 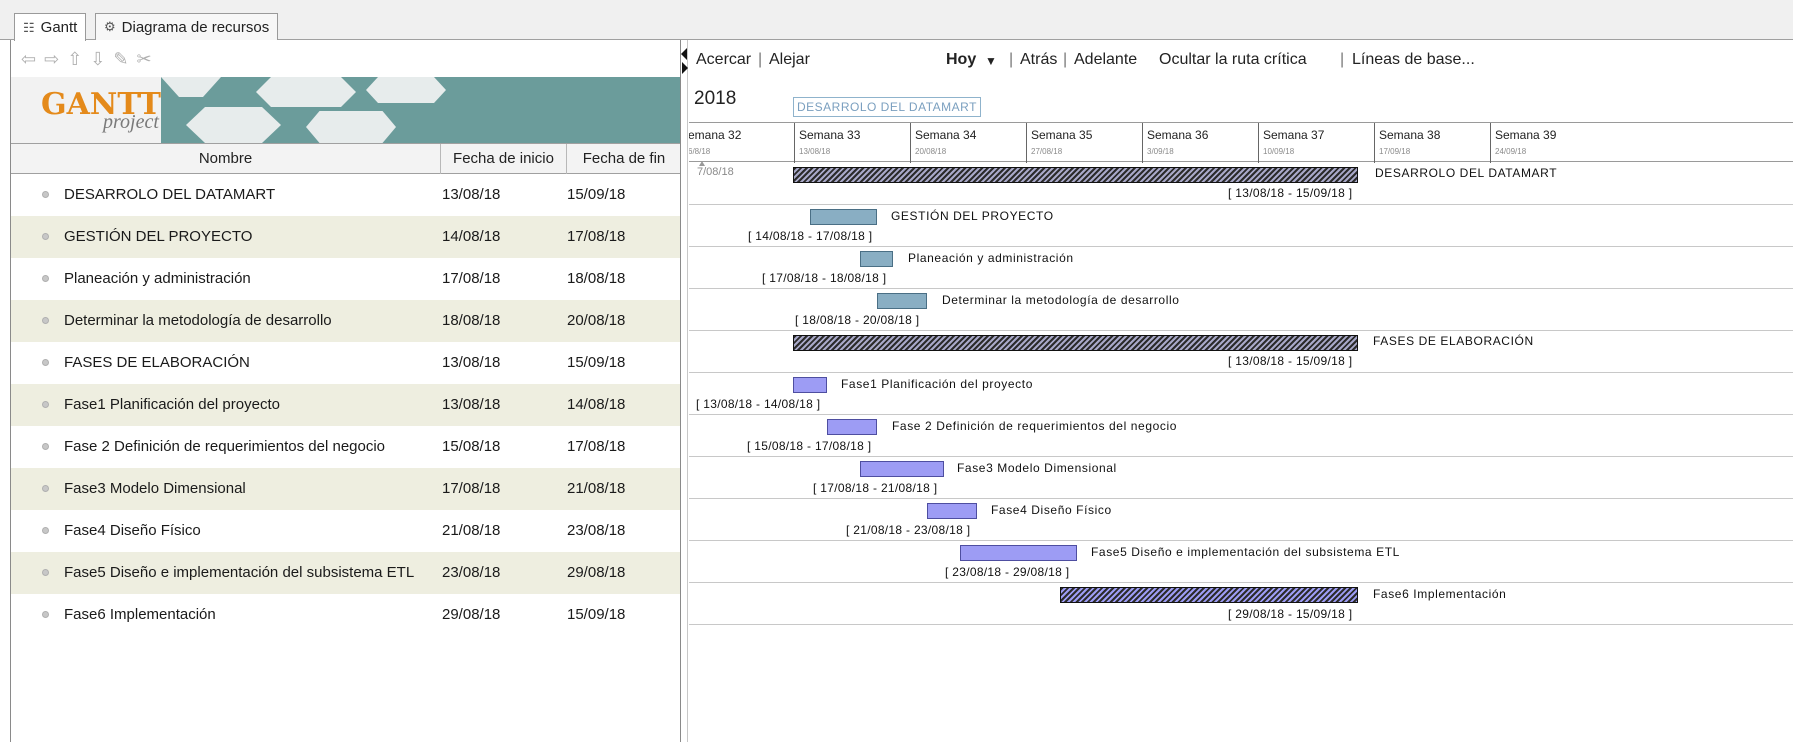 What do you see at coordinates (961, 60) in the screenshot?
I see `today-button: Hoy` at bounding box center [961, 60].